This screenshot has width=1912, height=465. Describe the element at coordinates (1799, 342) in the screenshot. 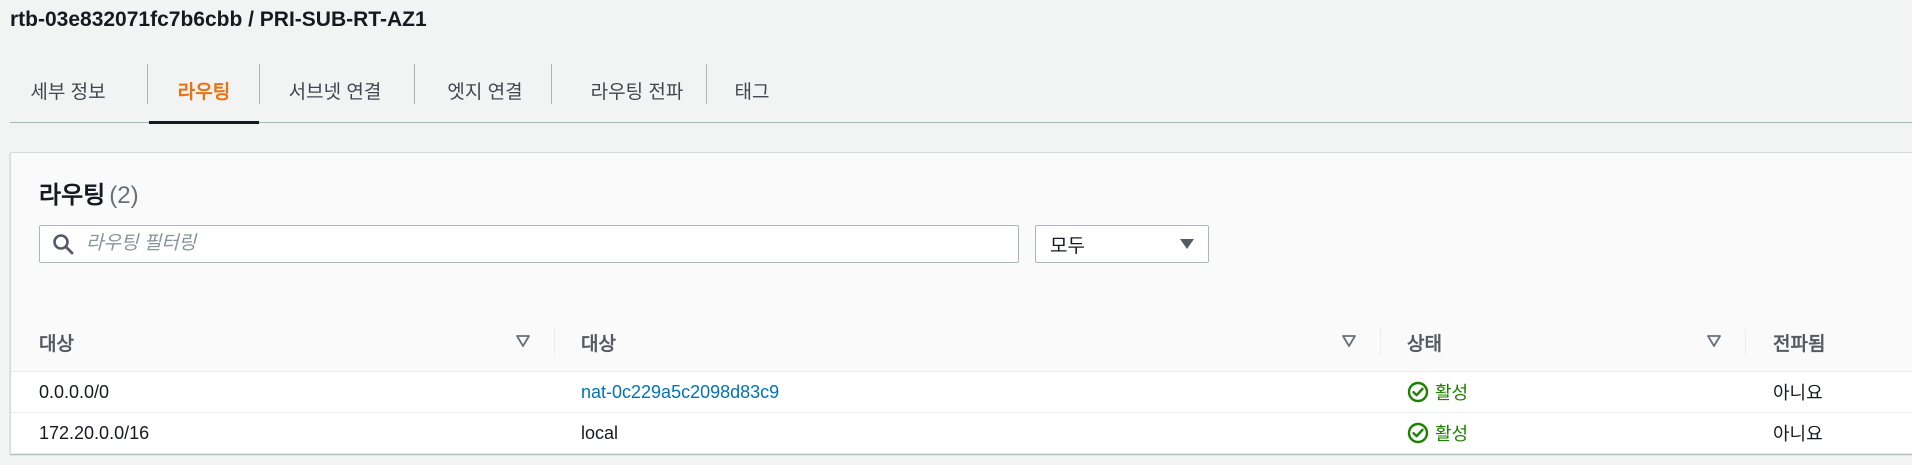

I see `column-header-propagated: 전파됨` at that location.